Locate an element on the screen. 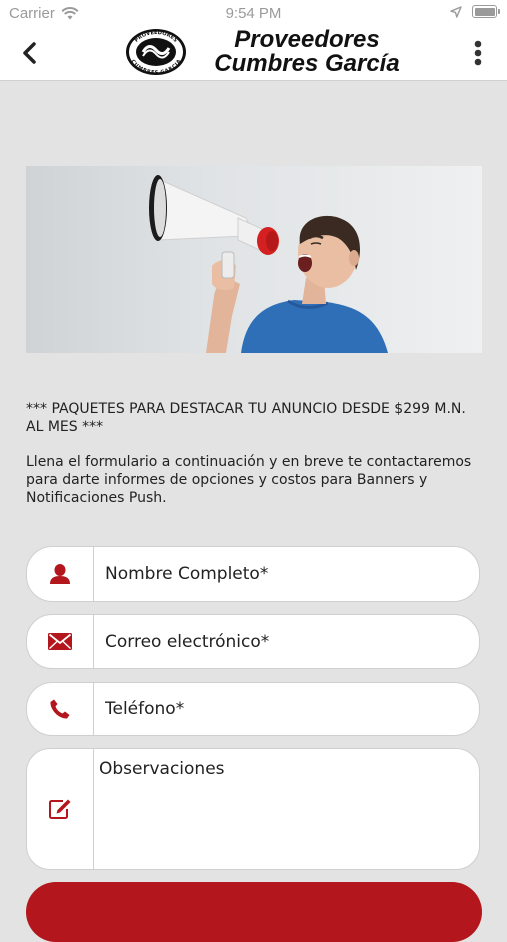 Image resolution: width=507 pixels, height=942 pixels. back-button is located at coordinates (29, 53).